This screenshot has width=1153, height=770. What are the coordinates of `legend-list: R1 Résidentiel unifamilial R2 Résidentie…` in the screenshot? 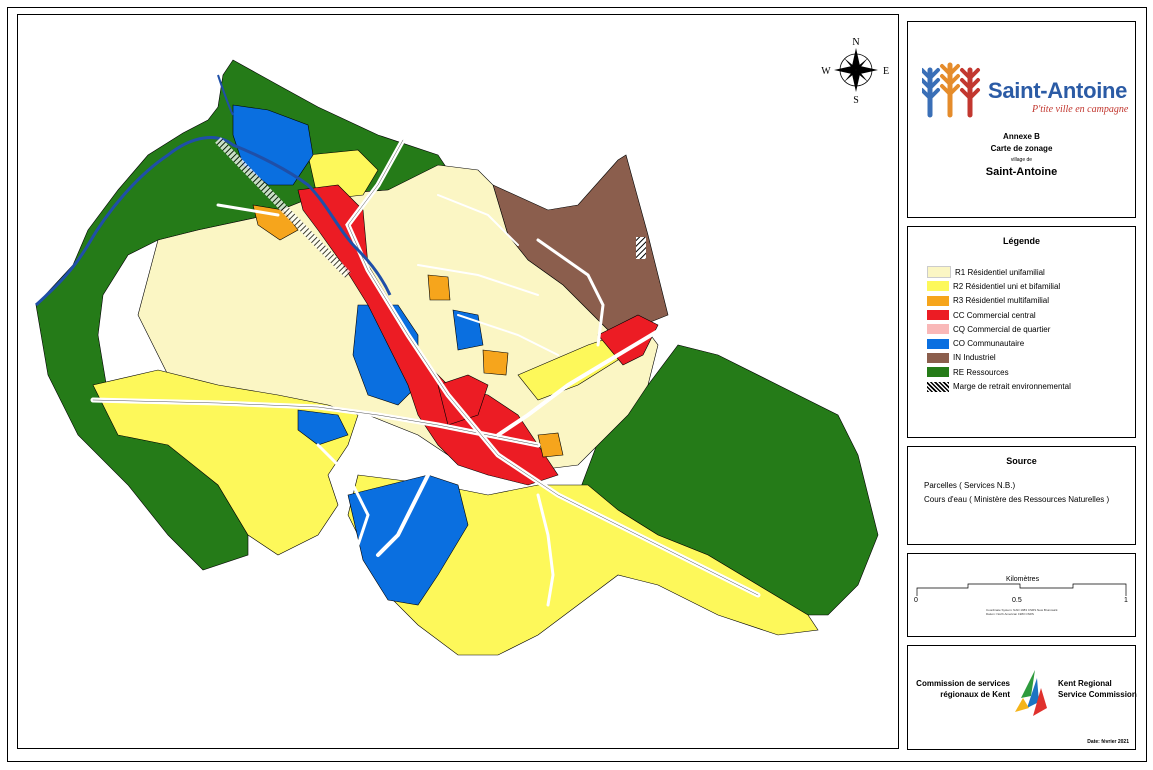 It's located at (999, 329).